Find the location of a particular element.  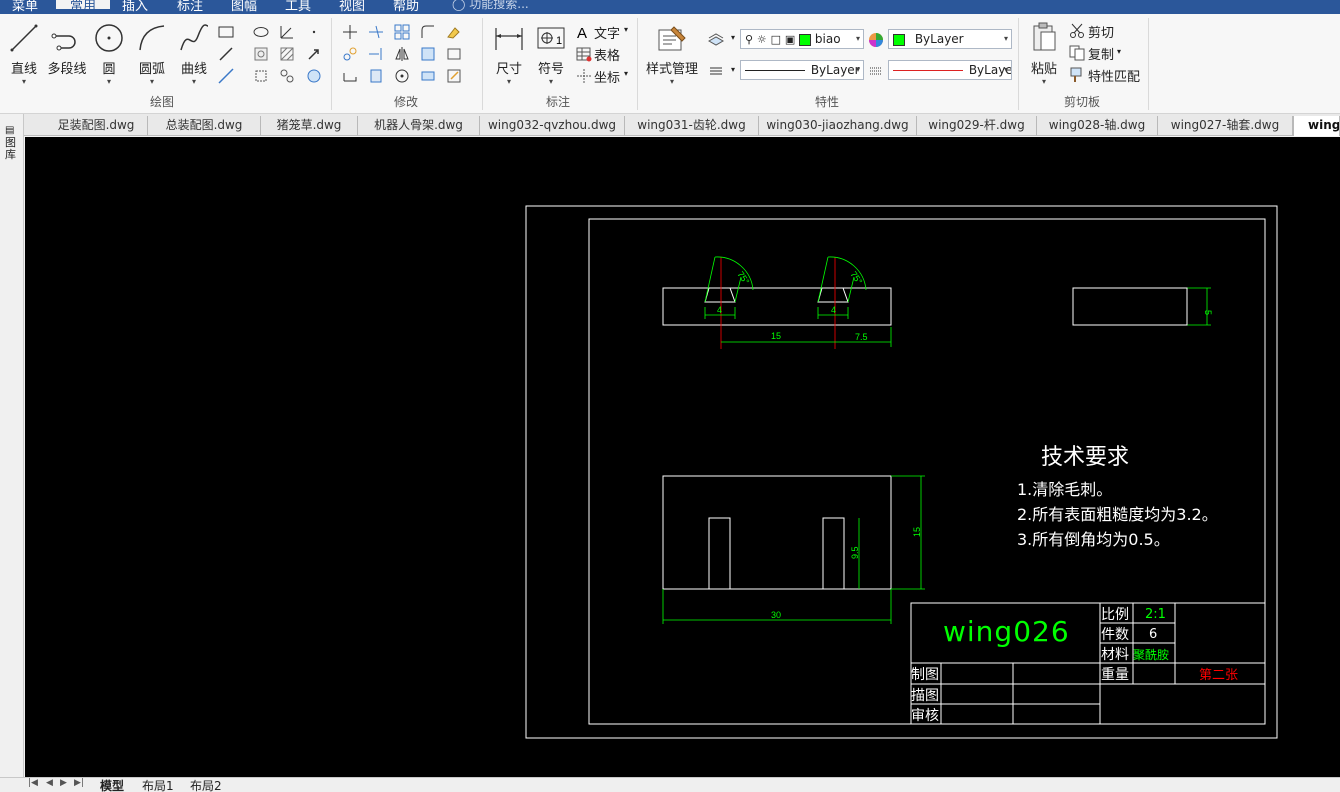

last-layout-icon: ▶| is located at coordinates (79, 783).